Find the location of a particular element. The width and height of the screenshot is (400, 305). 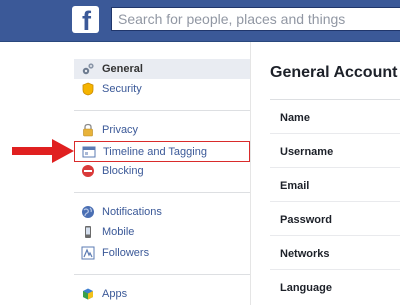

sidebar-item-label: Blocking is located at coordinates (123, 171).